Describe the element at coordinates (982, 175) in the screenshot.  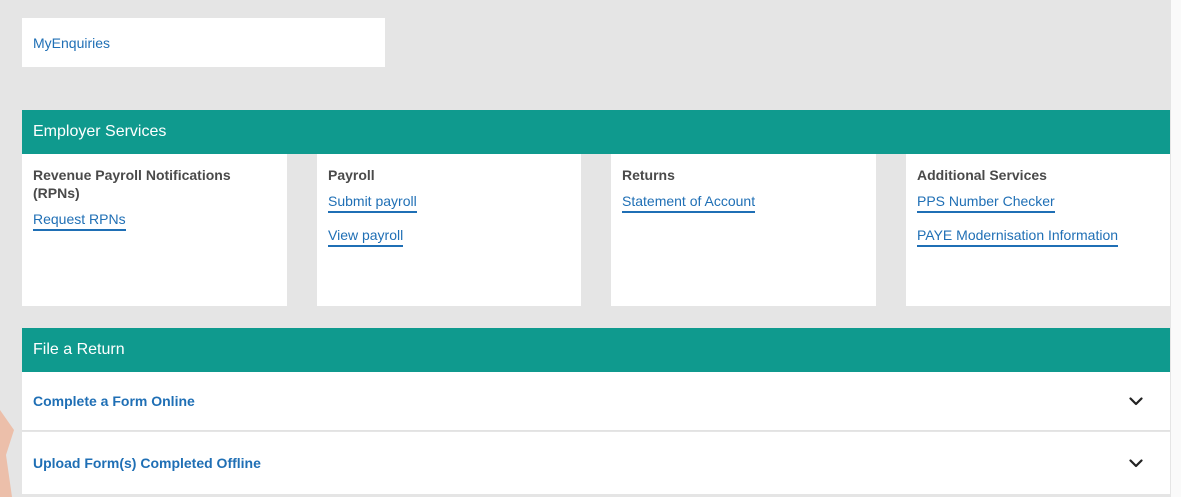
I see `service-title-additional: Additional Services` at that location.